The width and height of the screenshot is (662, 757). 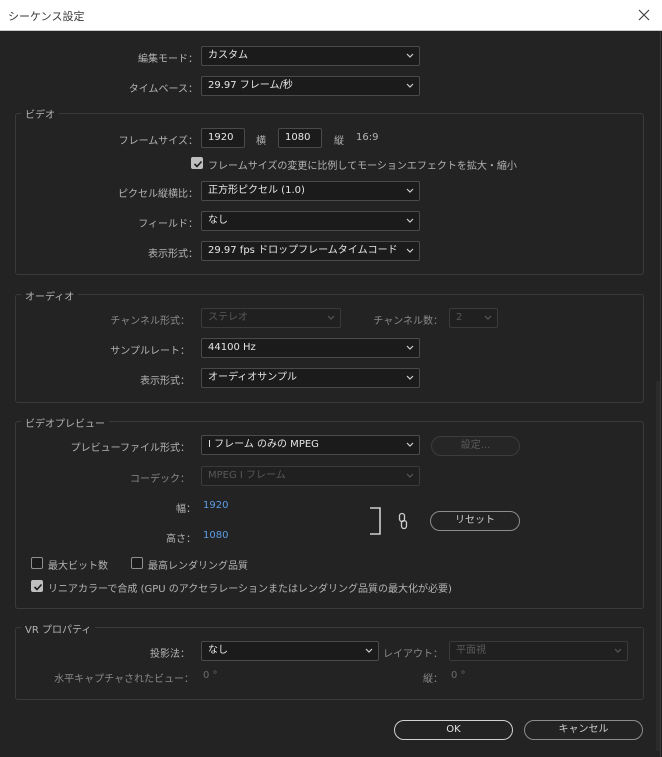 I want to click on edit-mode-select: カスタム, so click(x=310, y=56).